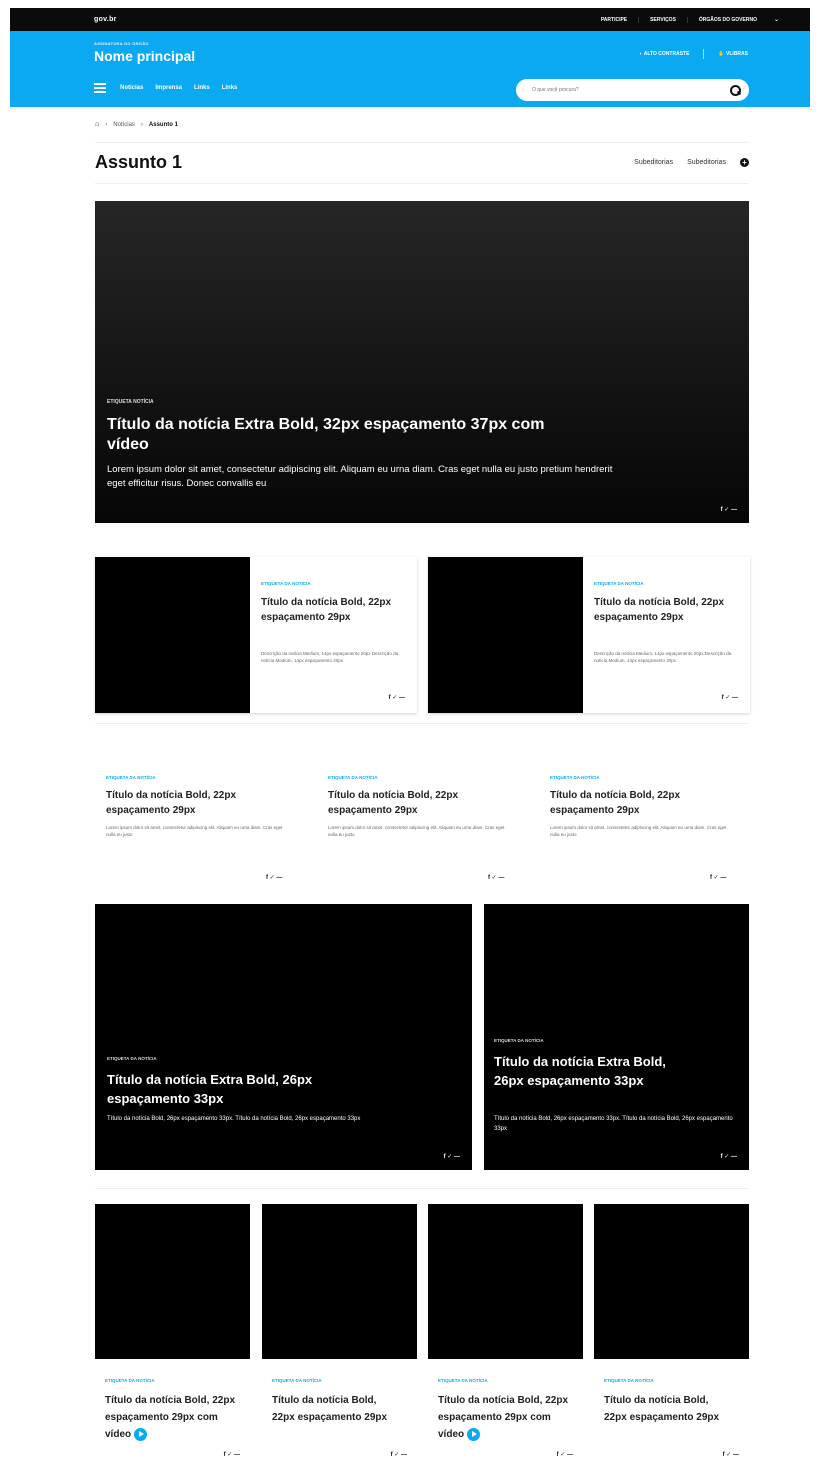 The image size is (818, 1458). Describe the element at coordinates (124, 125) in the screenshot. I see `breadcrumb-item-noticias: Notícias` at that location.